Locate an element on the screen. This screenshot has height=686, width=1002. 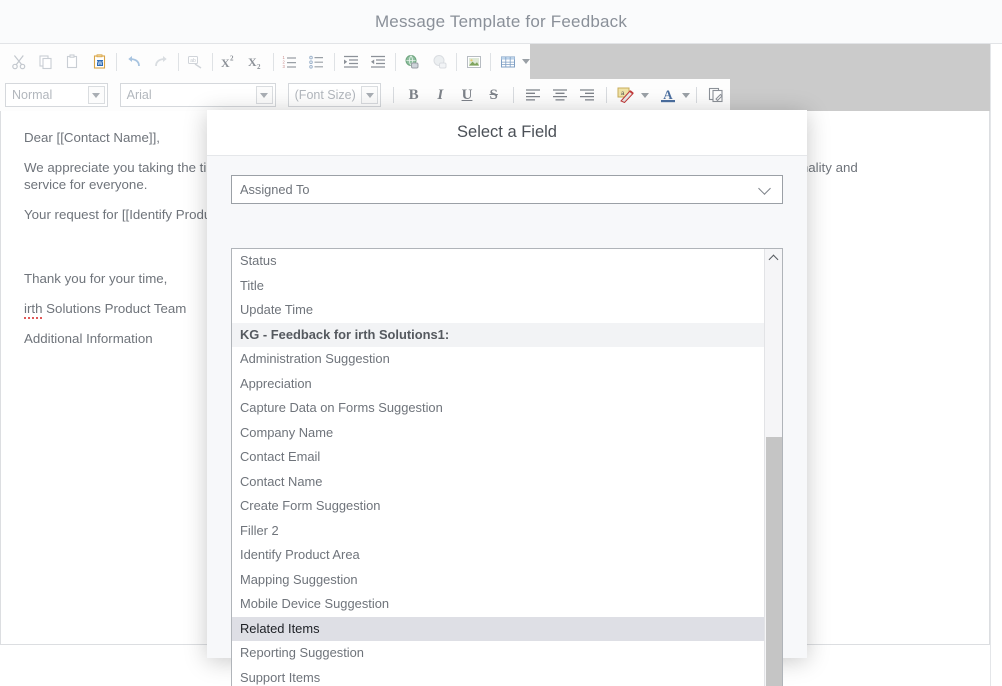
svg-text: A is located at coordinates (668, 94).